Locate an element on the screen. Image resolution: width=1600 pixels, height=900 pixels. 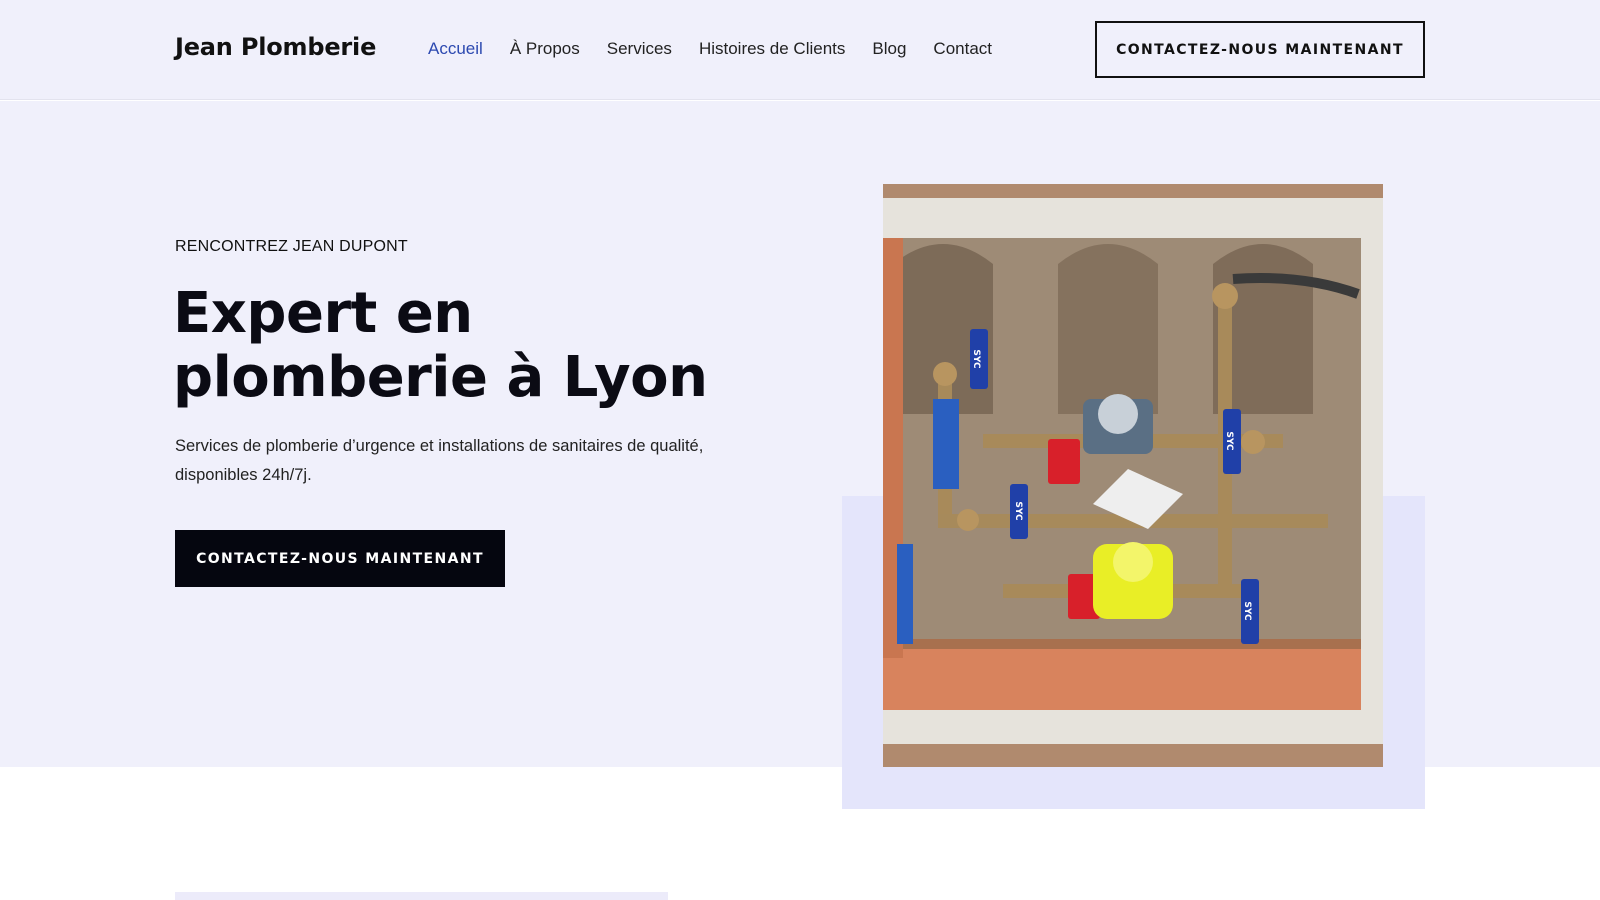
hero-eyebrow: RENCONTREZ JEAN DUPONT is located at coordinates (291, 246).